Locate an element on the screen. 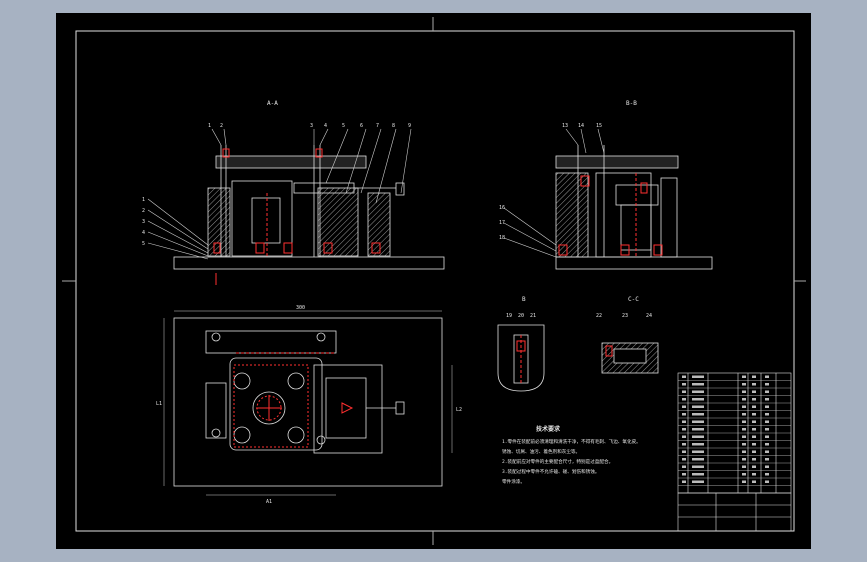  detail-c-callouts: 22 23 24 is located at coordinates (624, 316).